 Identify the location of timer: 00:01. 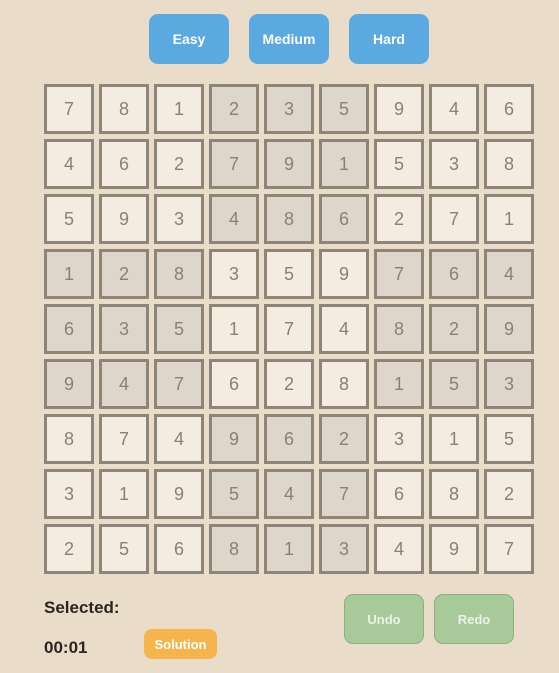
(66, 647).